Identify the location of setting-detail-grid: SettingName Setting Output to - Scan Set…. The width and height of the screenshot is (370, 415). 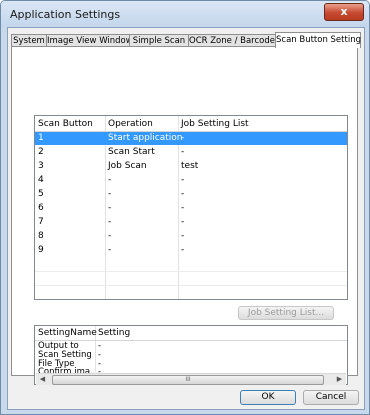
(191, 355).